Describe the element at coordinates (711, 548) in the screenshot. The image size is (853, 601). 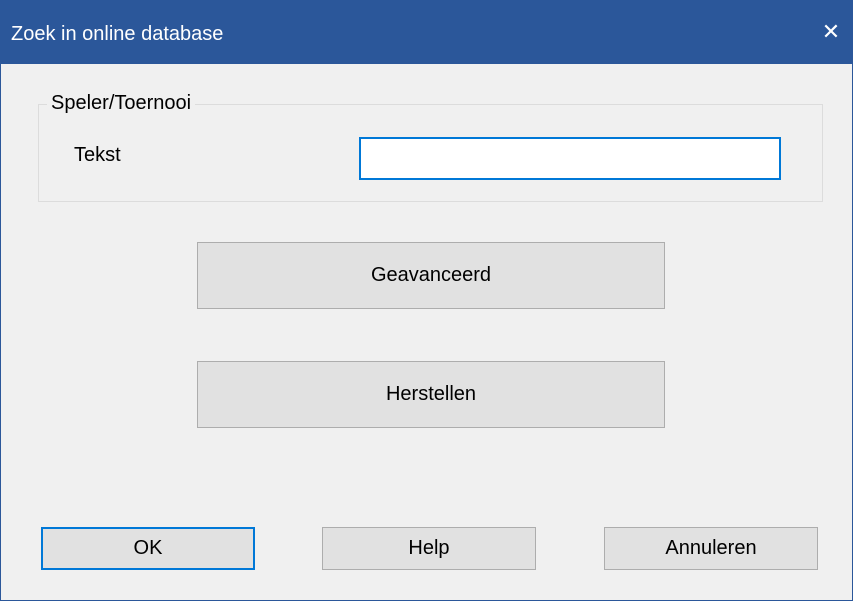
I see `cancel-button: Annuleren` at that location.